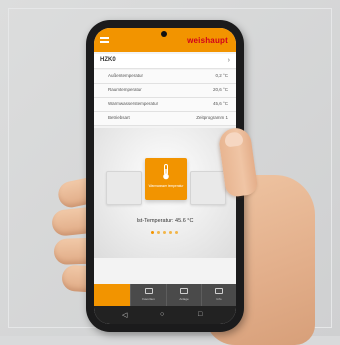 This screenshot has height=345, width=340. What do you see at coordinates (148, 295) in the screenshot?
I see `nav-item-favoriten: Favoriten` at bounding box center [148, 295].